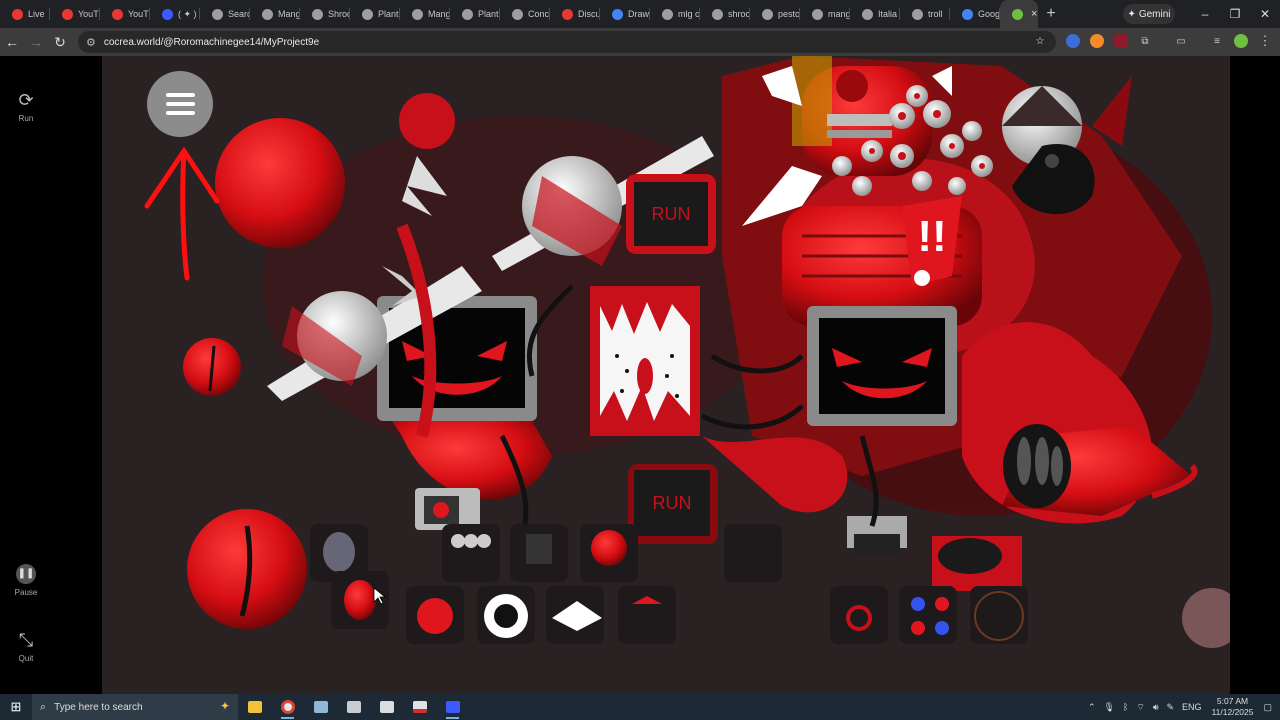 This screenshot has width=1280, height=720. Describe the element at coordinates (1034, 14) in the screenshot. I see `close-tab-icon: ×` at that location.